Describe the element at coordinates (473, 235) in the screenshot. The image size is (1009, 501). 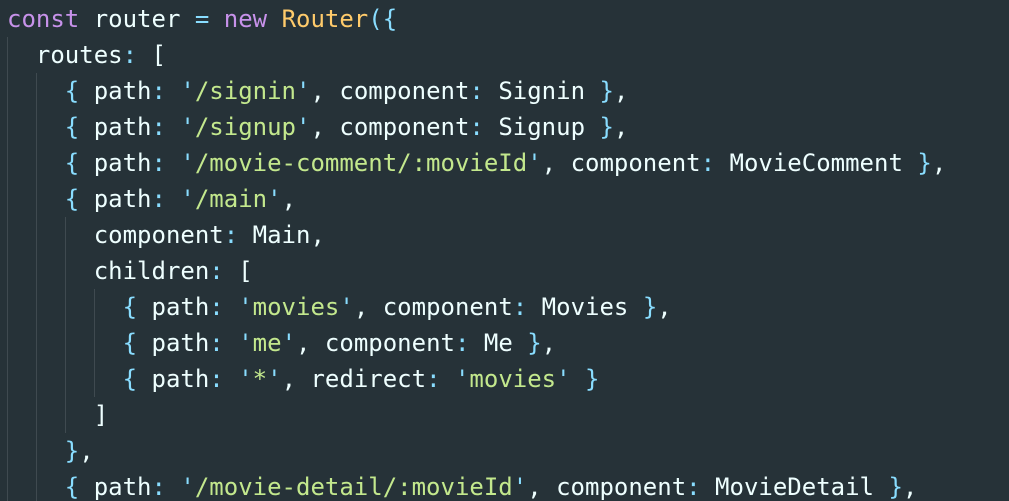
I see `code-line: component: Main,` at that location.